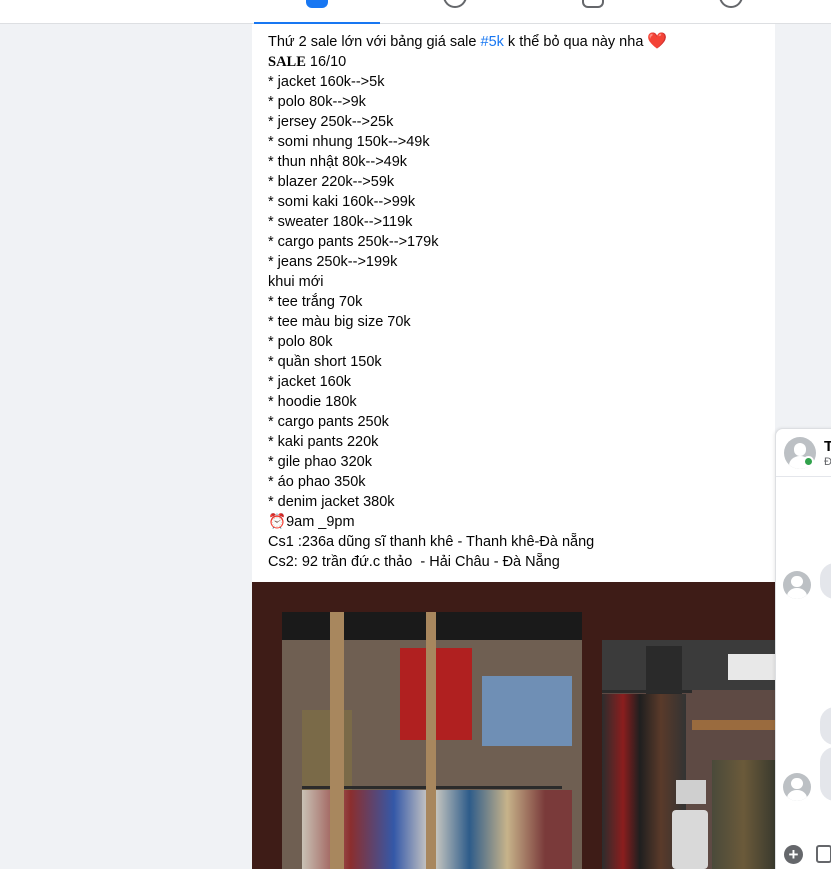  Describe the element at coordinates (455, 12) in the screenshot. I see `nav-tab-watch` at that location.